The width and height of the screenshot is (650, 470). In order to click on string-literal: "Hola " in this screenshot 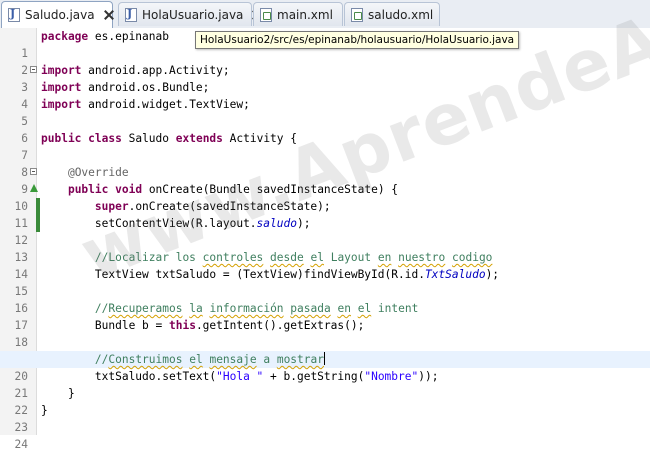, I will do `click(240, 376)`.